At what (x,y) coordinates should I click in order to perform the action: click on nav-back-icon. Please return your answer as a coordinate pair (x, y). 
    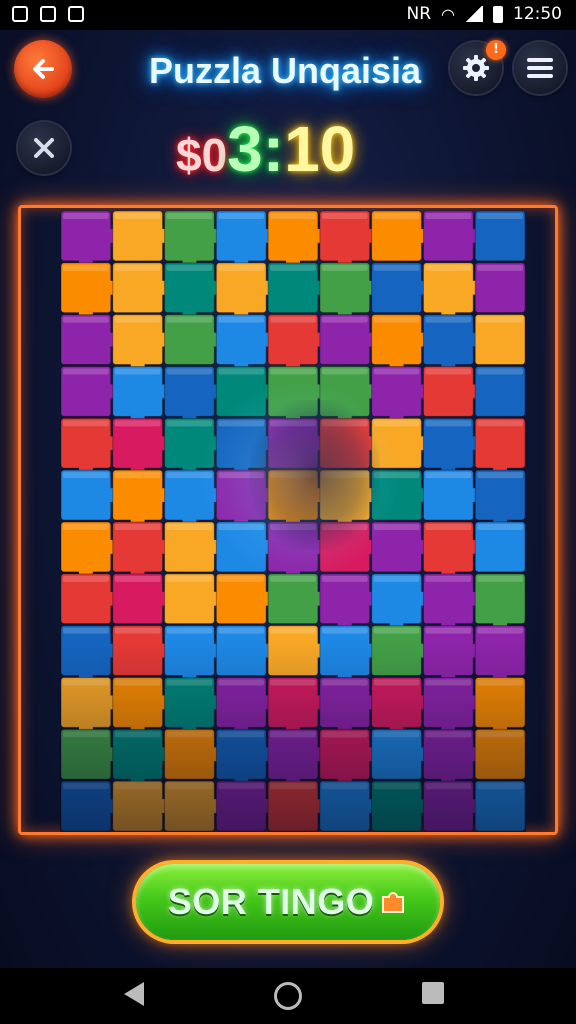
    Looking at the image, I should click on (134, 994).